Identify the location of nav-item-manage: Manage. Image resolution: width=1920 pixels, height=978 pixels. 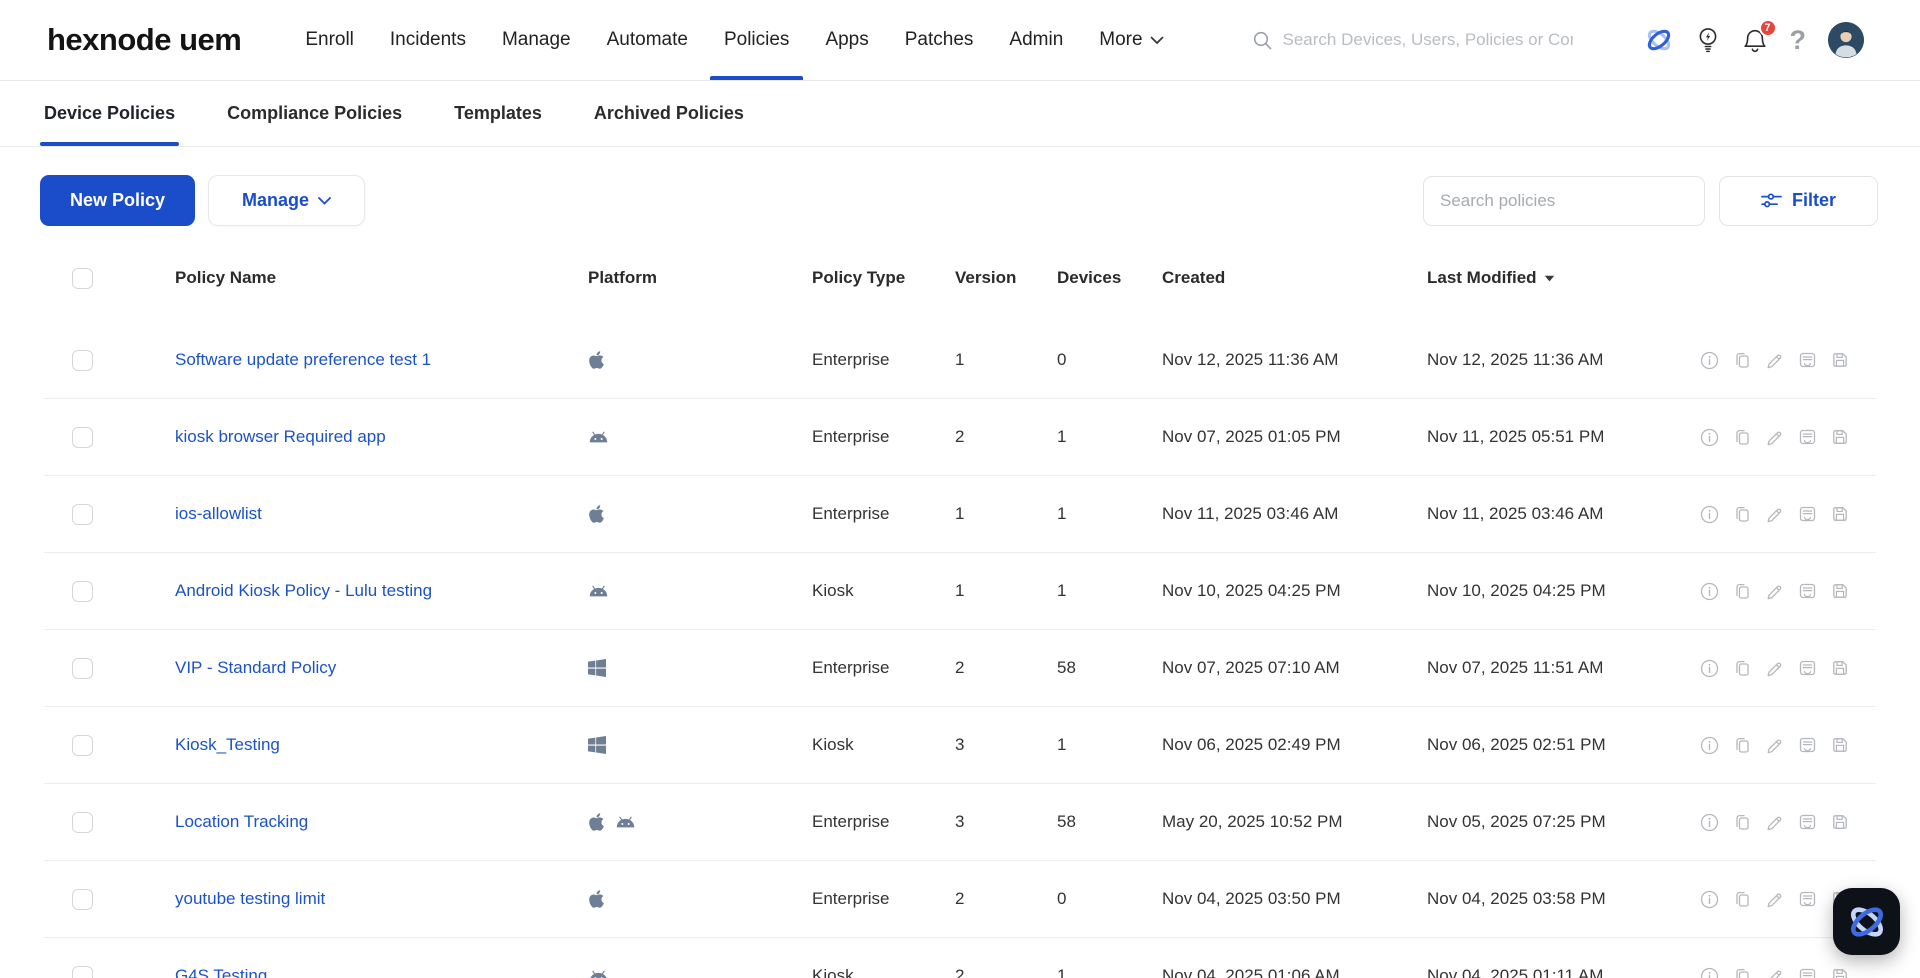
(536, 40).